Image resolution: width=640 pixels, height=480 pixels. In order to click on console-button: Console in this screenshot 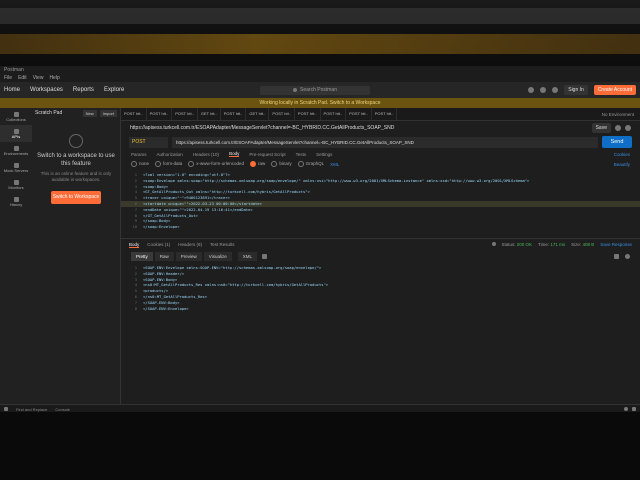, I will do `click(62, 409)`.